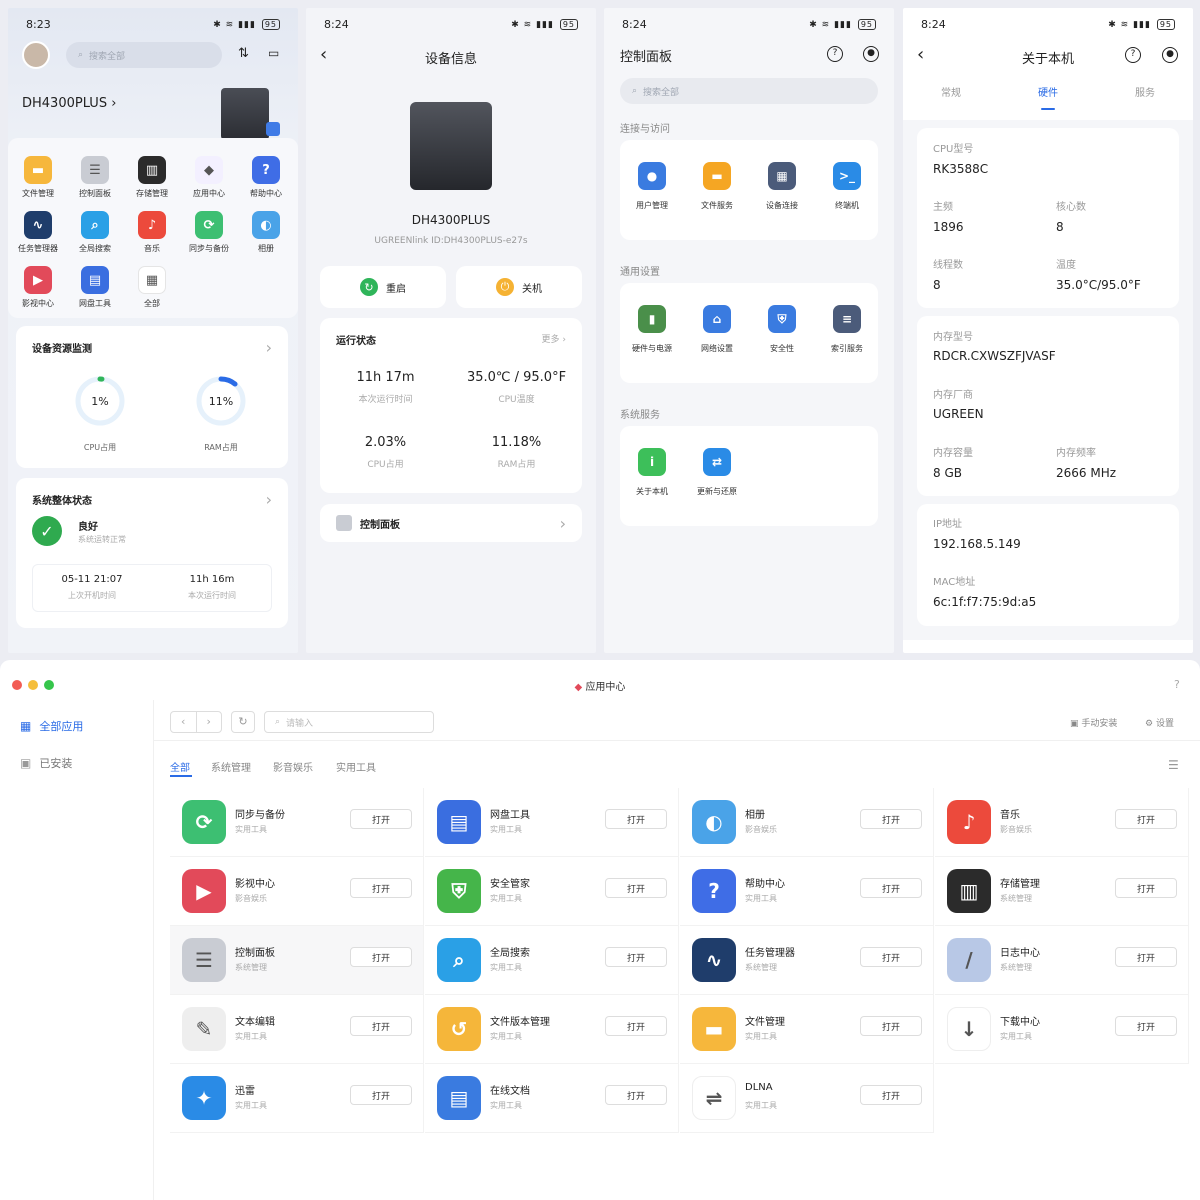  Describe the element at coordinates (243, 722) in the screenshot. I see `refresh-button: ↻` at that location.